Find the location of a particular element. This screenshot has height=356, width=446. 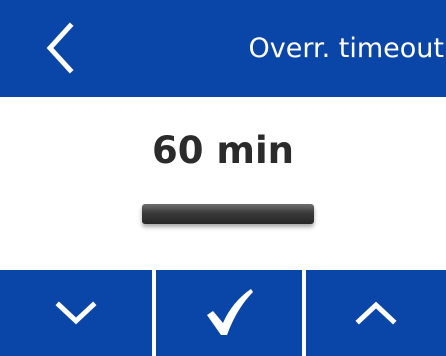

increase-button is located at coordinates (376, 313).